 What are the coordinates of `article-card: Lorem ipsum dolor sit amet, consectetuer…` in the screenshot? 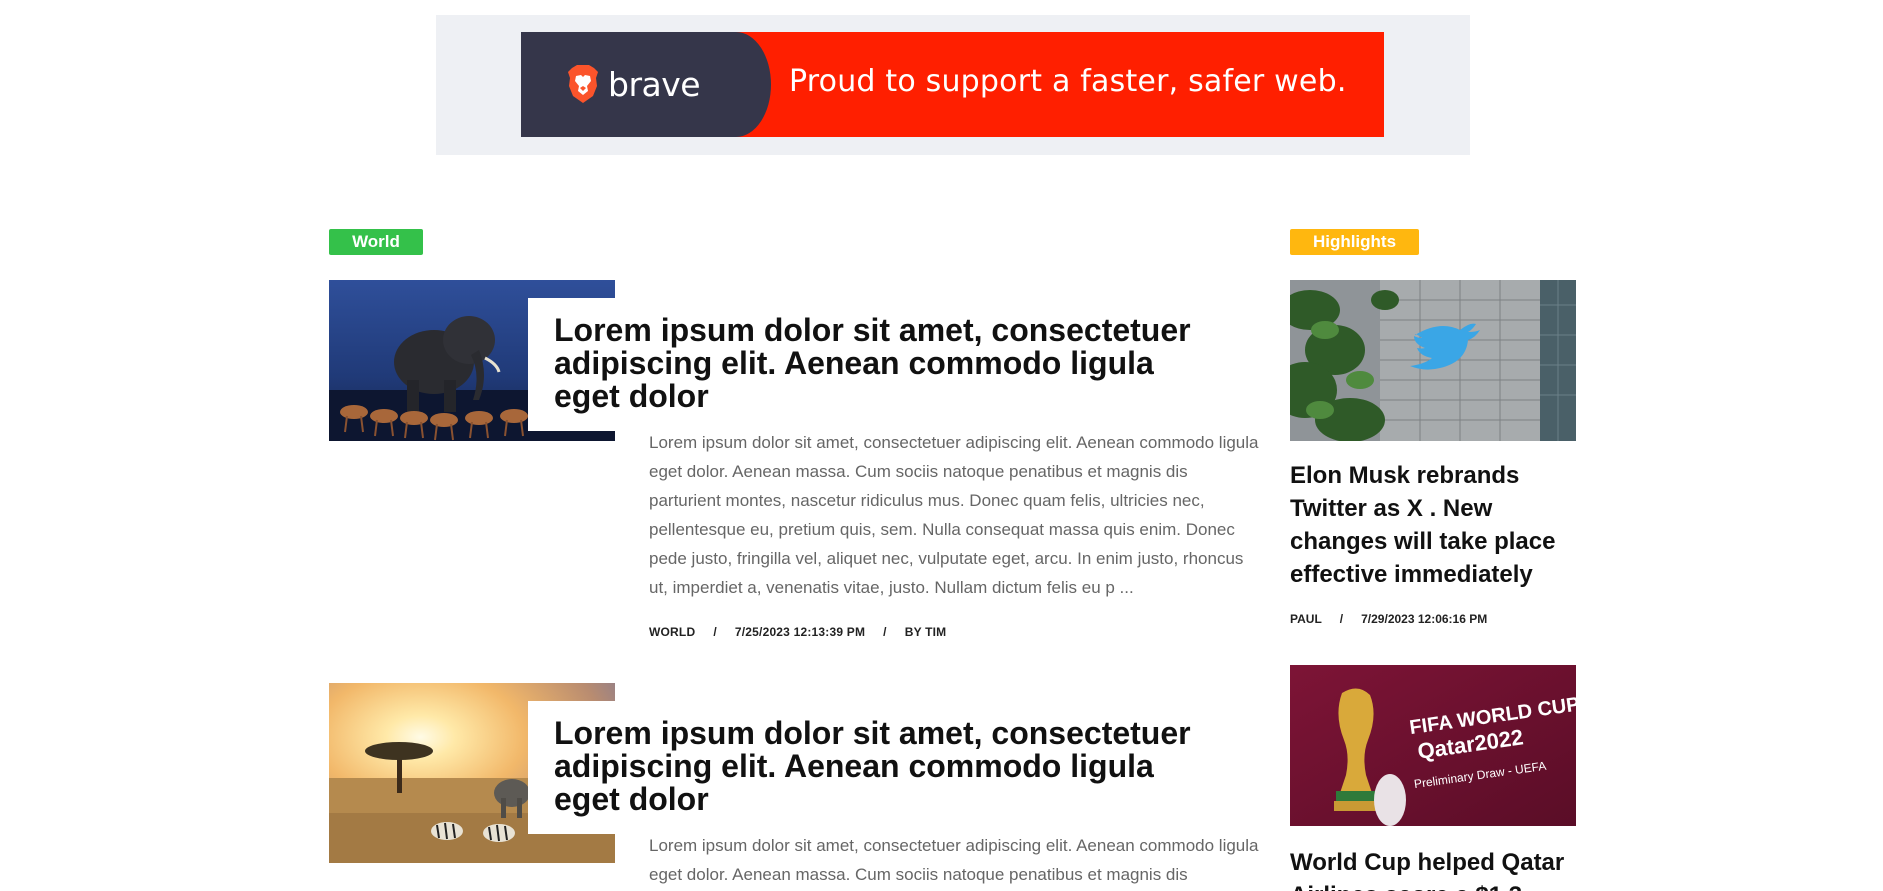 It's located at (794, 787).